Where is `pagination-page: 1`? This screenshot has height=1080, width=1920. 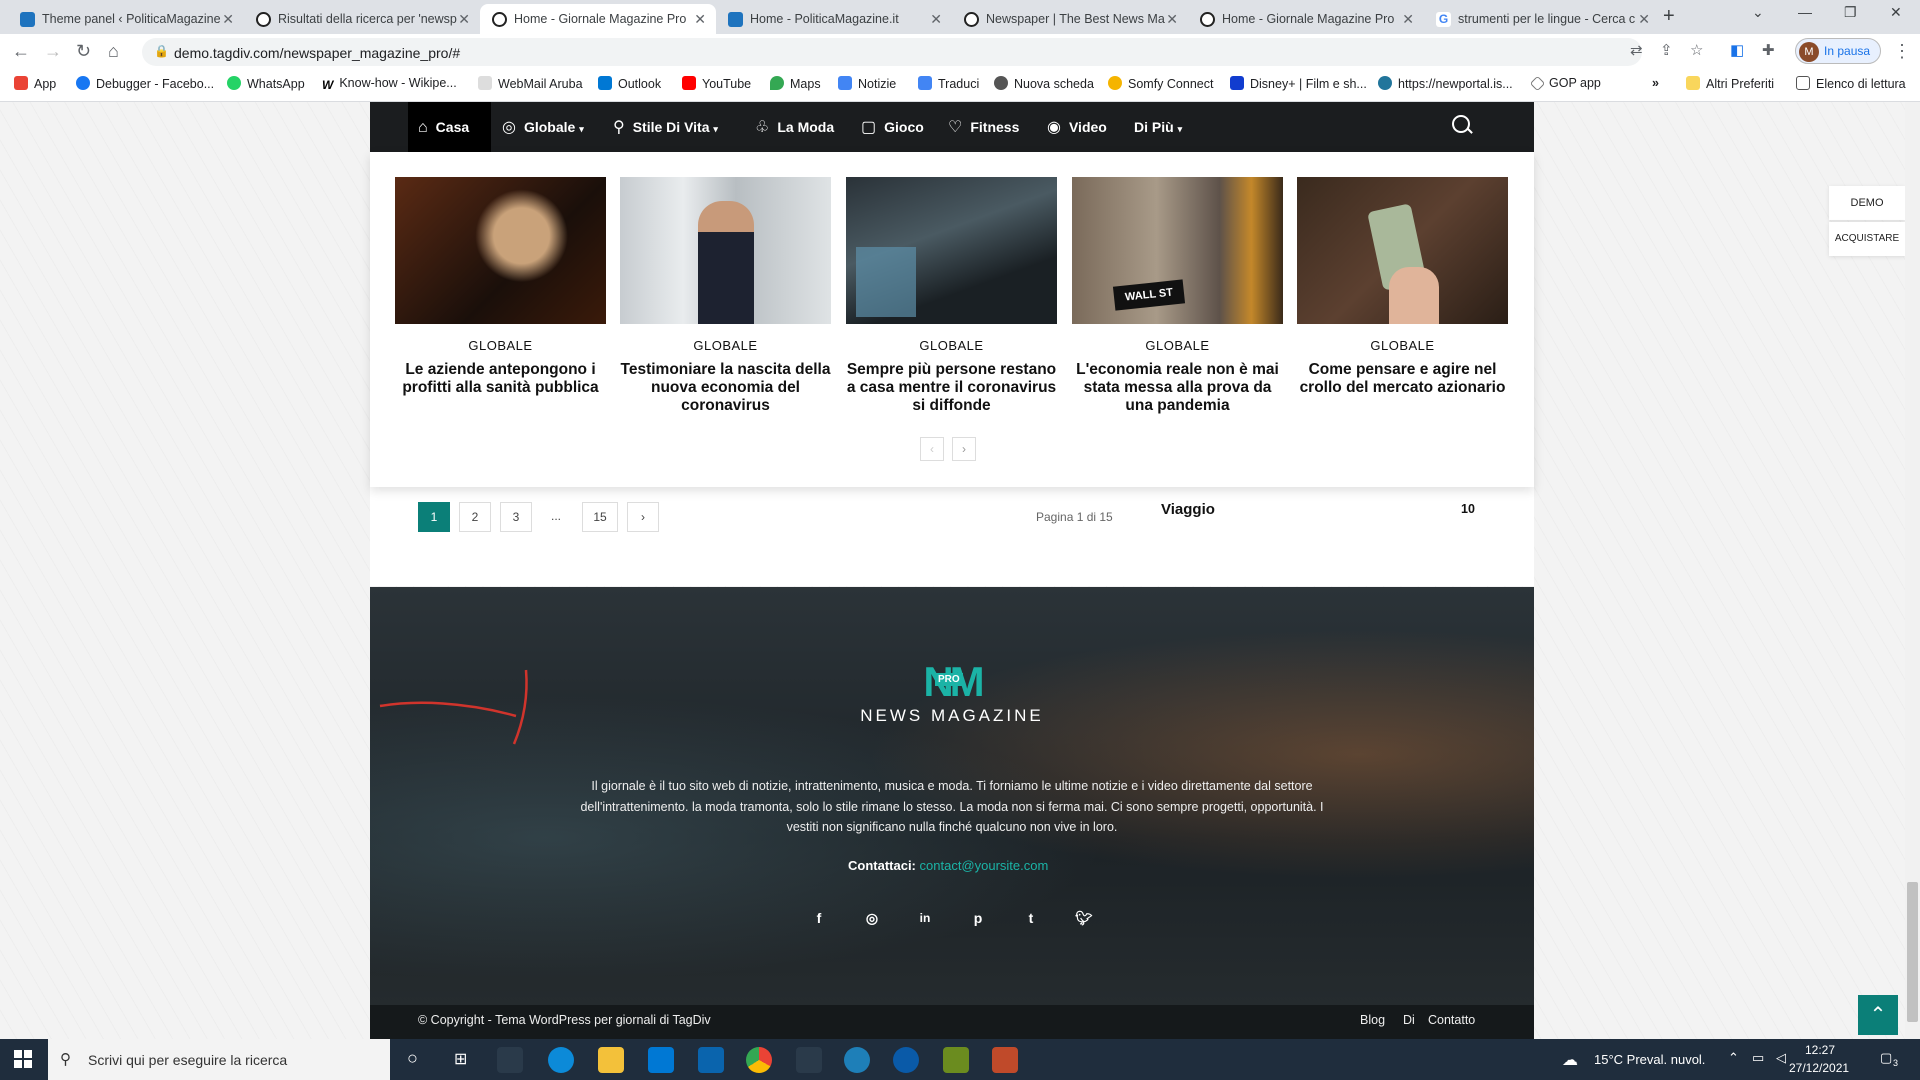
pagination-page: 1 is located at coordinates (434, 517).